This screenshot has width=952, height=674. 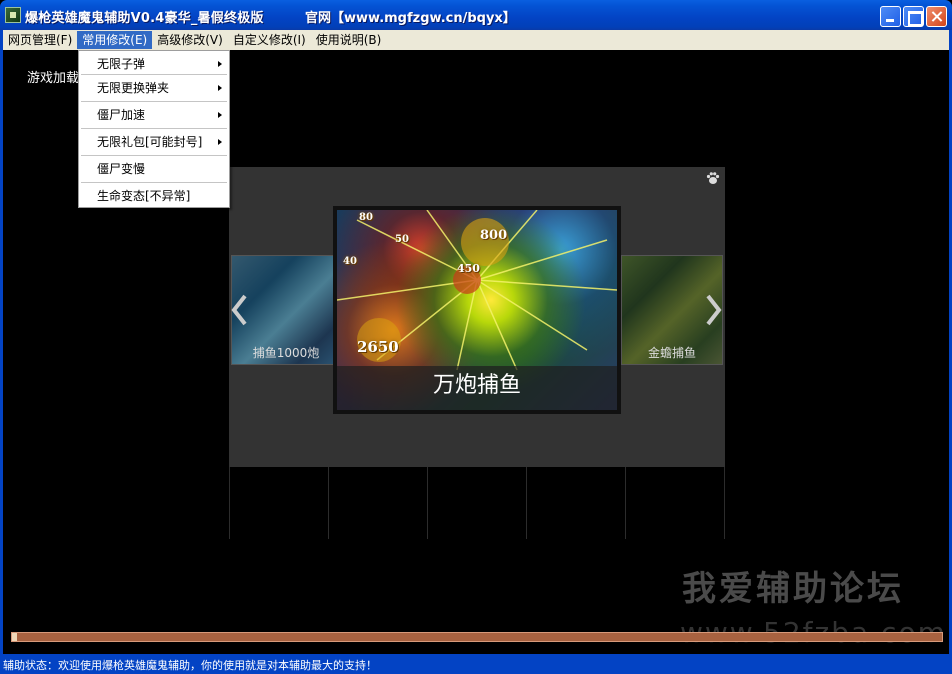 I want to click on dropdown-item-god-mode: 生命变态[不异常], so click(x=154, y=196).